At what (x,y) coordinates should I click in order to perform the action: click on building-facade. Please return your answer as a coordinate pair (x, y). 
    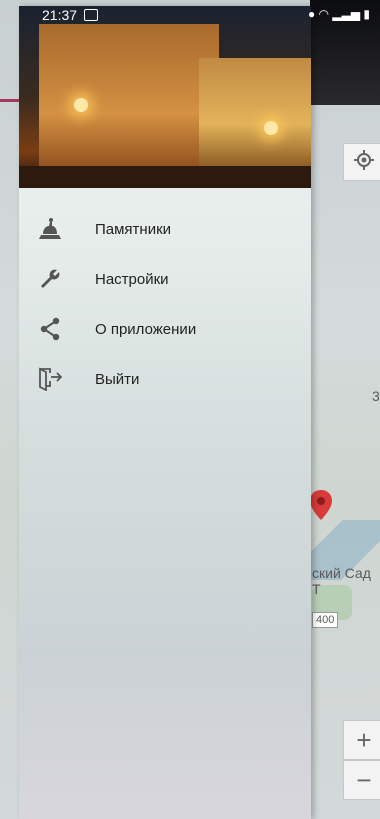
    Looking at the image, I should click on (129, 99).